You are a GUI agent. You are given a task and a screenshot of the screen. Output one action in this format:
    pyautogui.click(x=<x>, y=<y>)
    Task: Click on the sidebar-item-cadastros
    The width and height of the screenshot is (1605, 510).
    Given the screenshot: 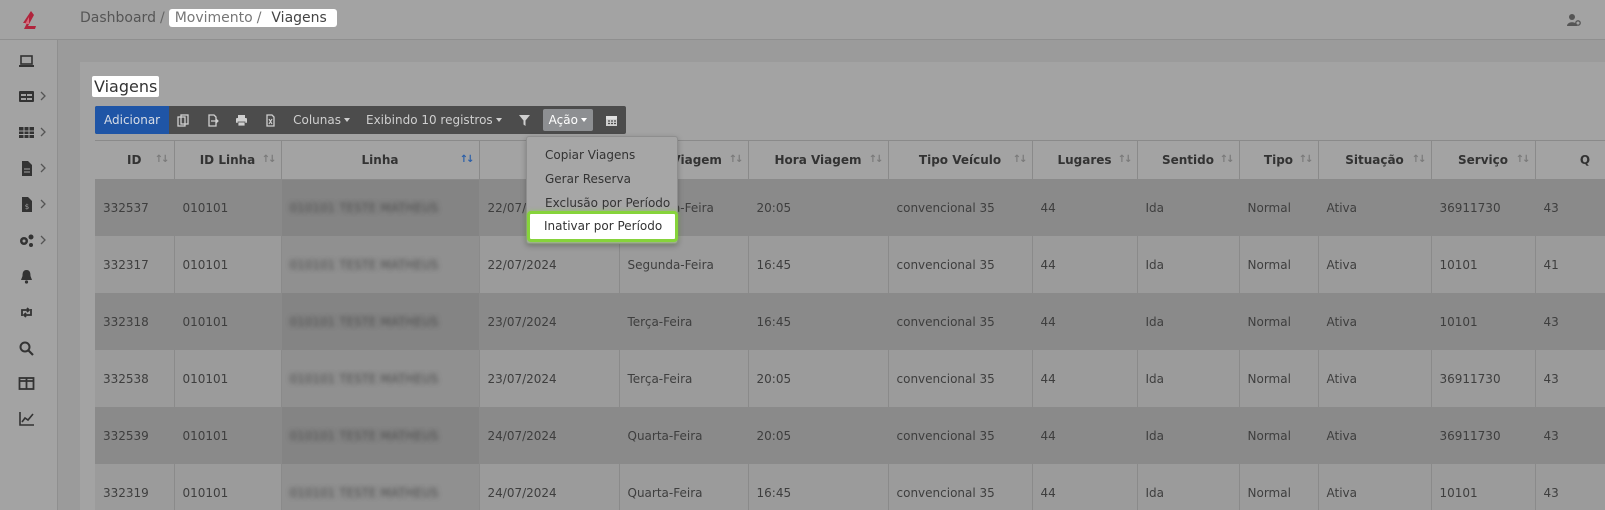 What is the action you would take?
    pyautogui.click(x=33, y=96)
    